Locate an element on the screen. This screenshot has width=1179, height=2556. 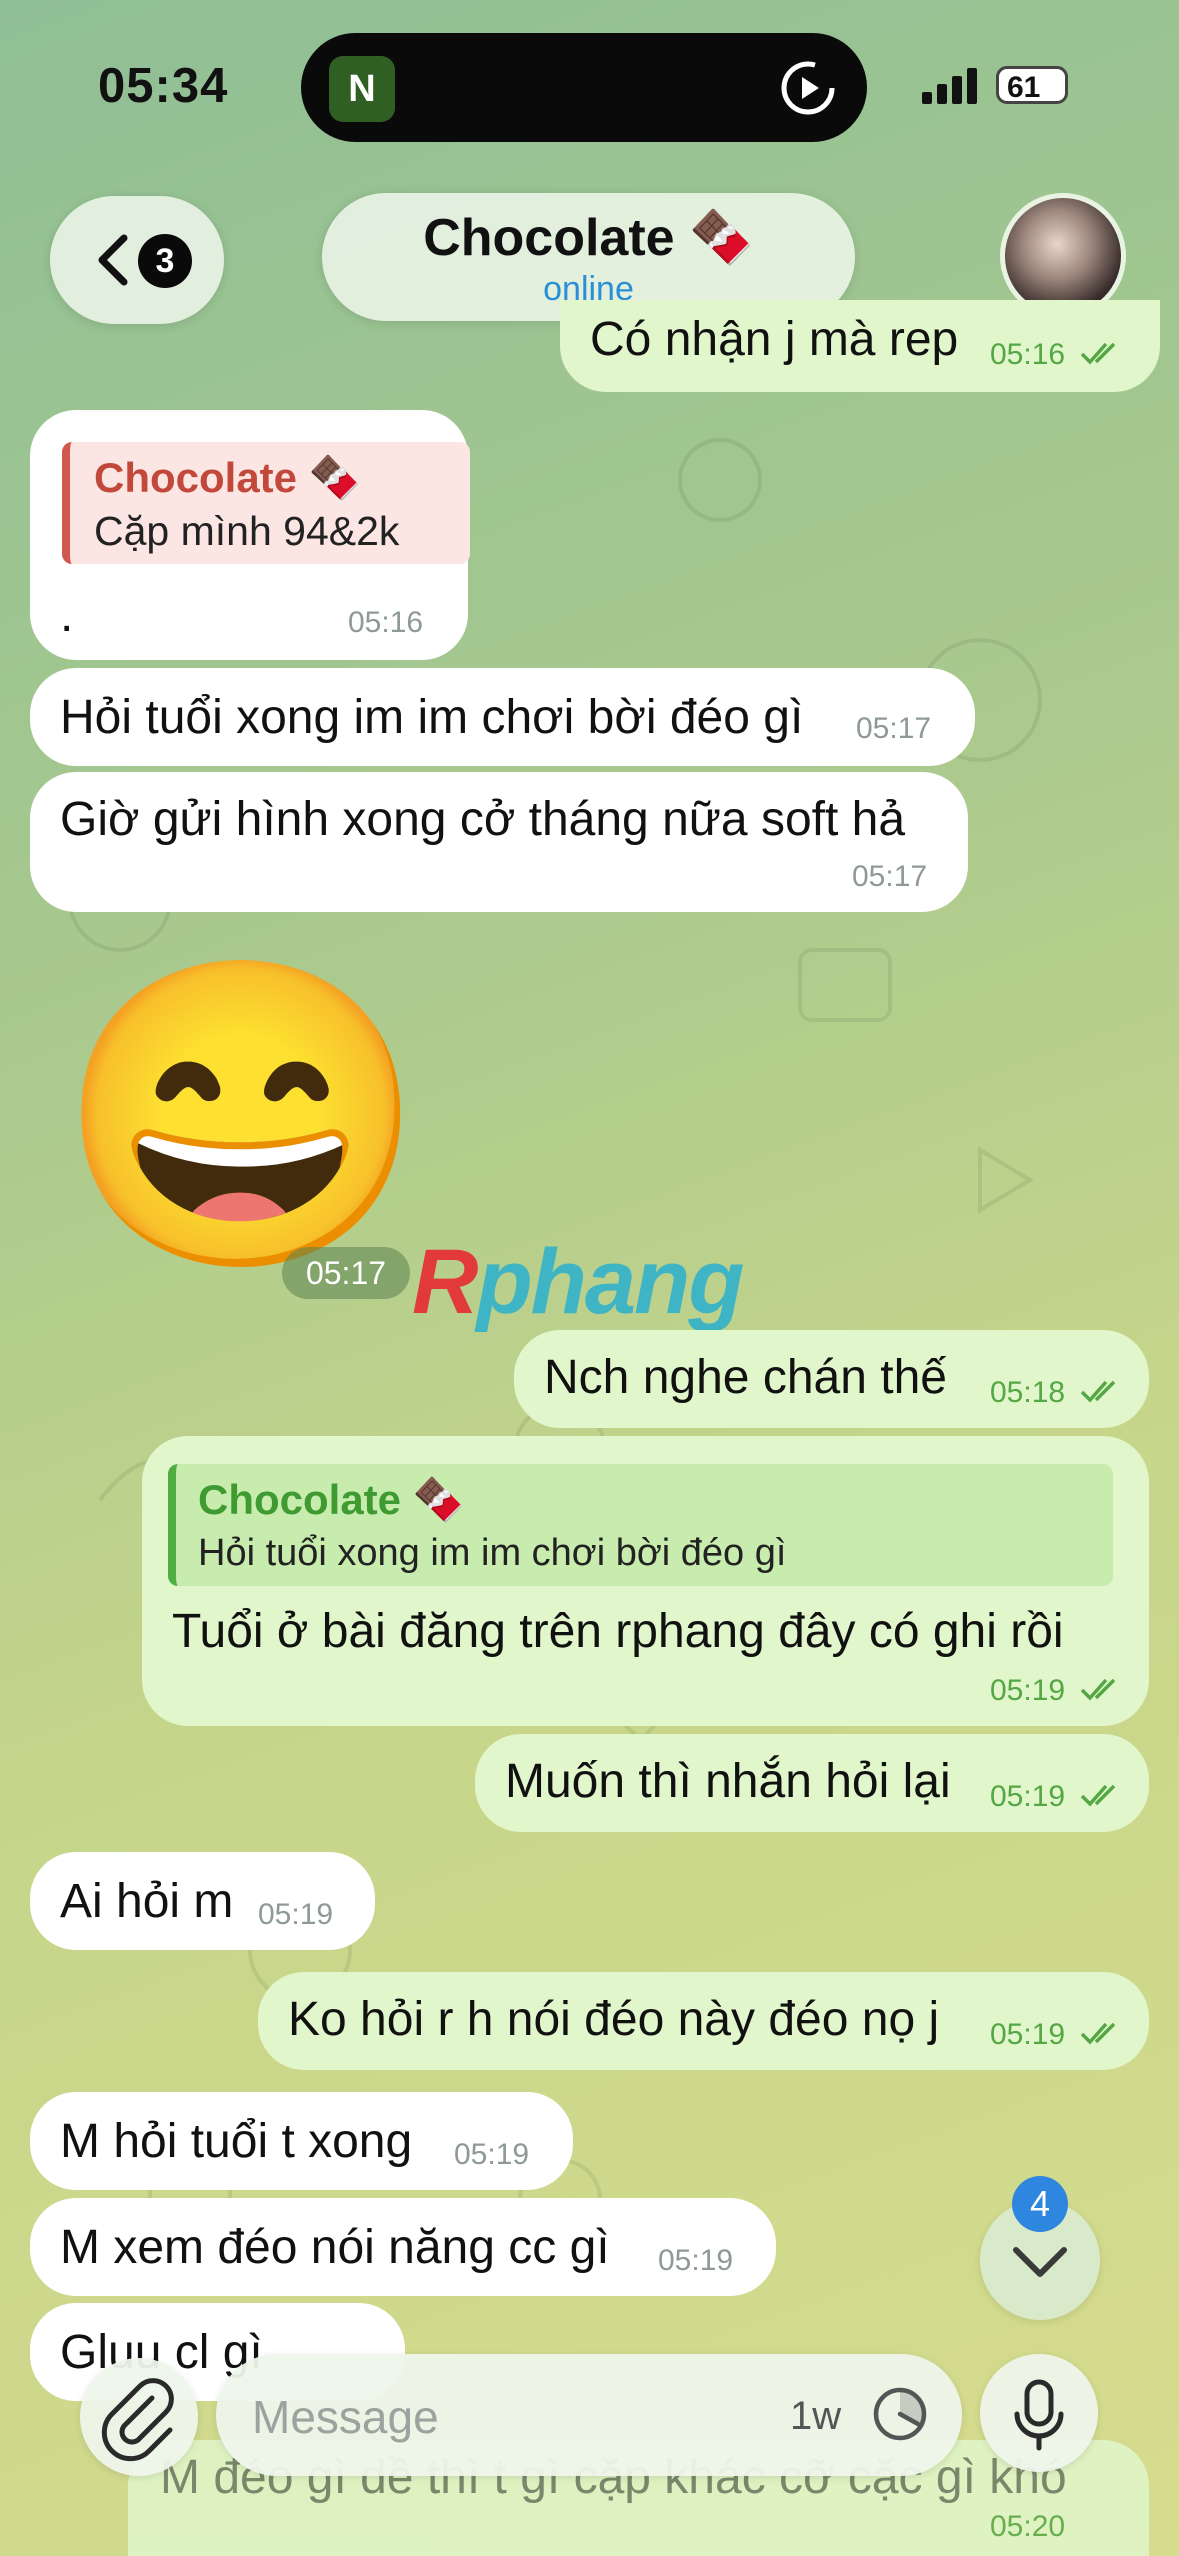
new-messages-badge: 4 is located at coordinates (1040, 2204).